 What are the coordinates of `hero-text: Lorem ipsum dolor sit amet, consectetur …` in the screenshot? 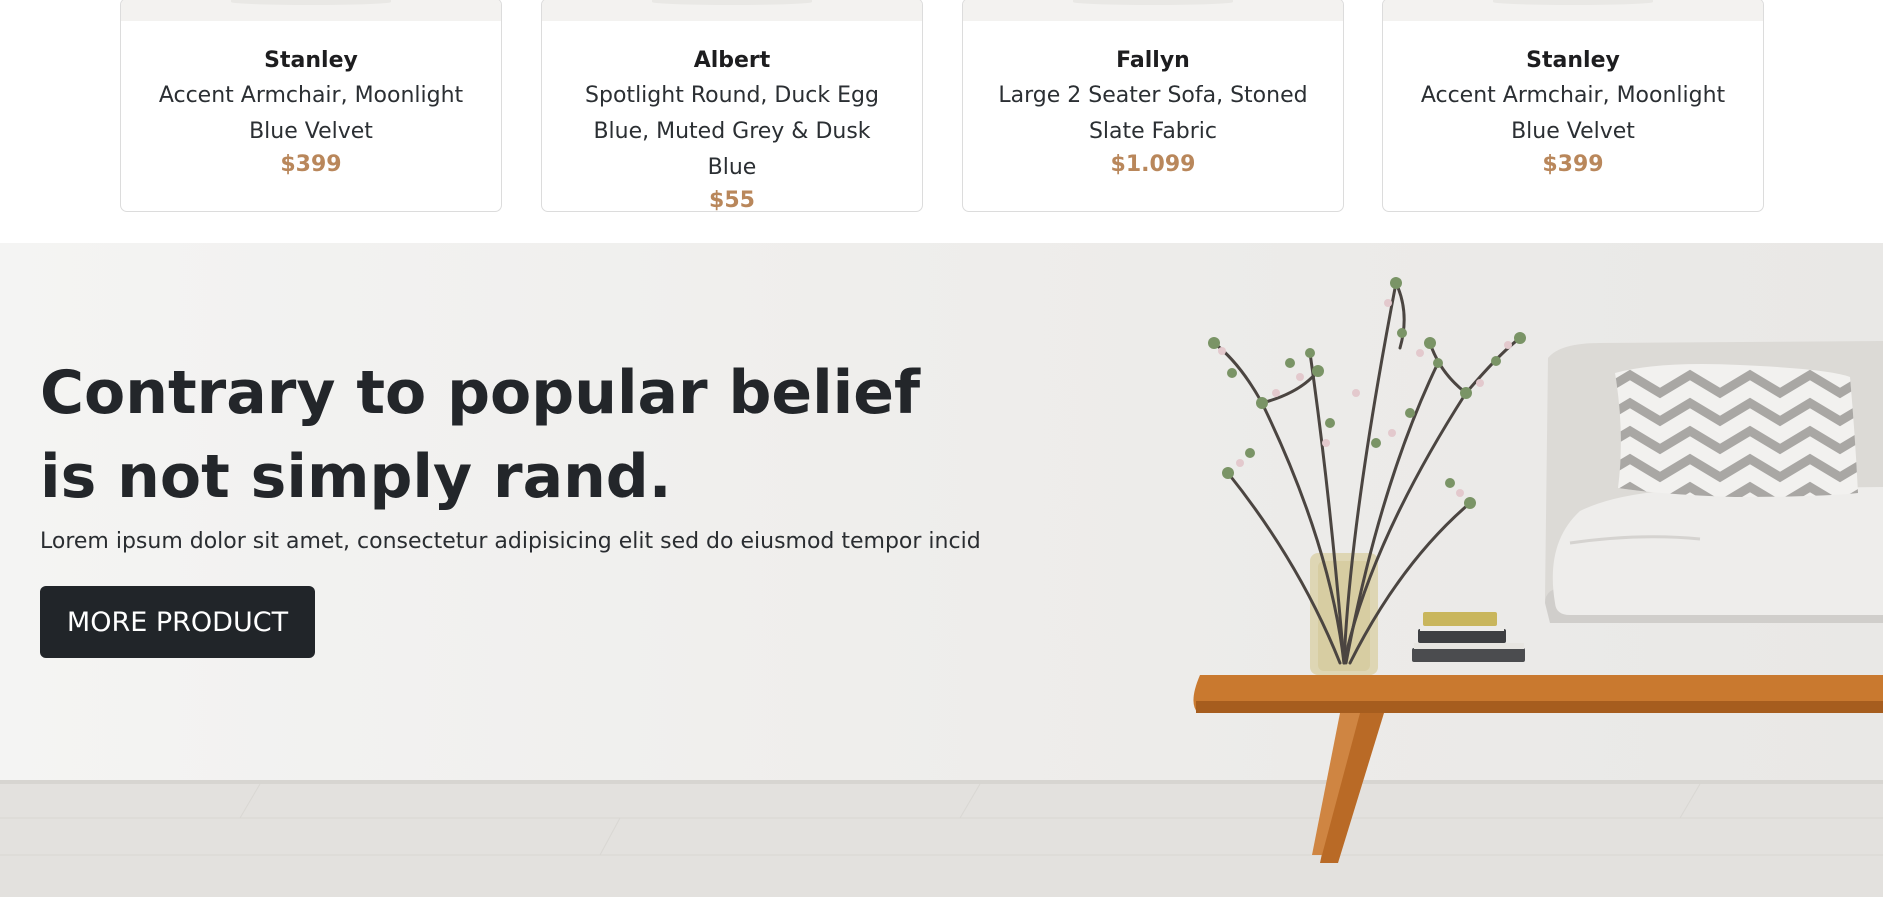 It's located at (510, 541).